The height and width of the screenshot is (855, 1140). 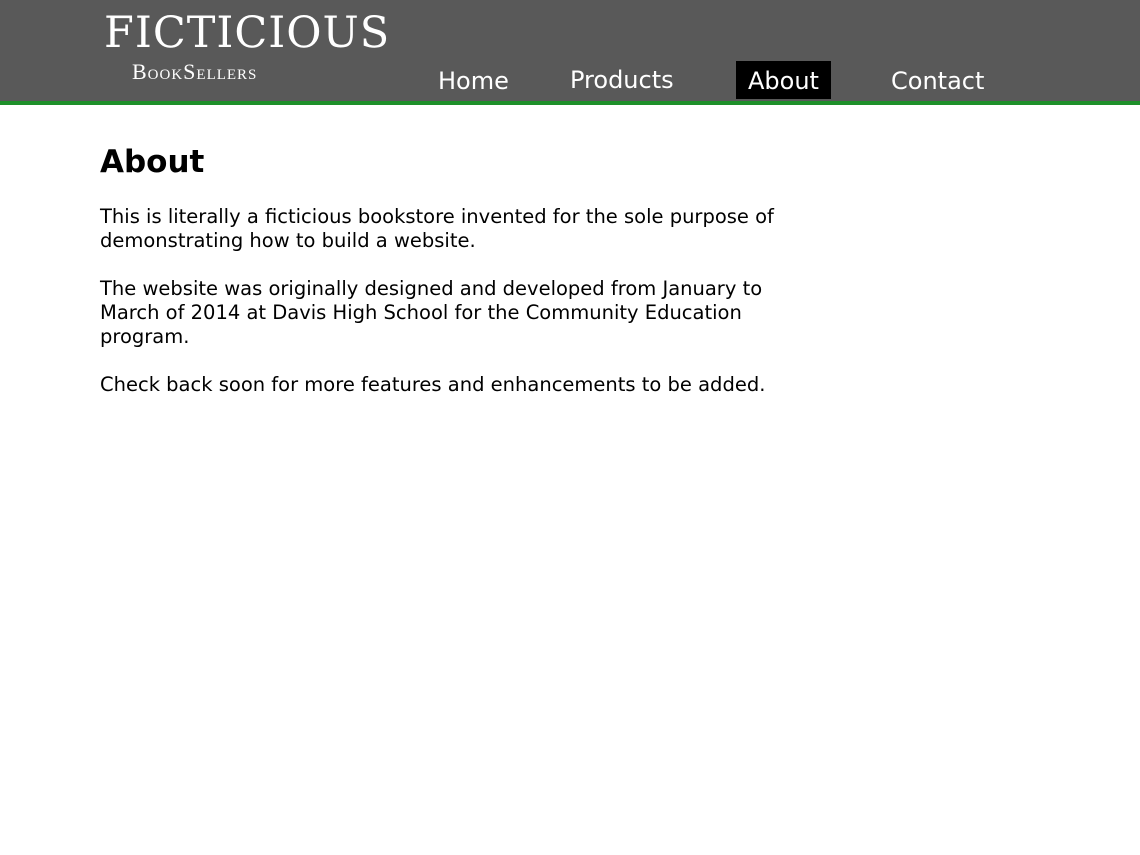 I want to click on nav-contact-link: Contact, so click(x=937, y=80).